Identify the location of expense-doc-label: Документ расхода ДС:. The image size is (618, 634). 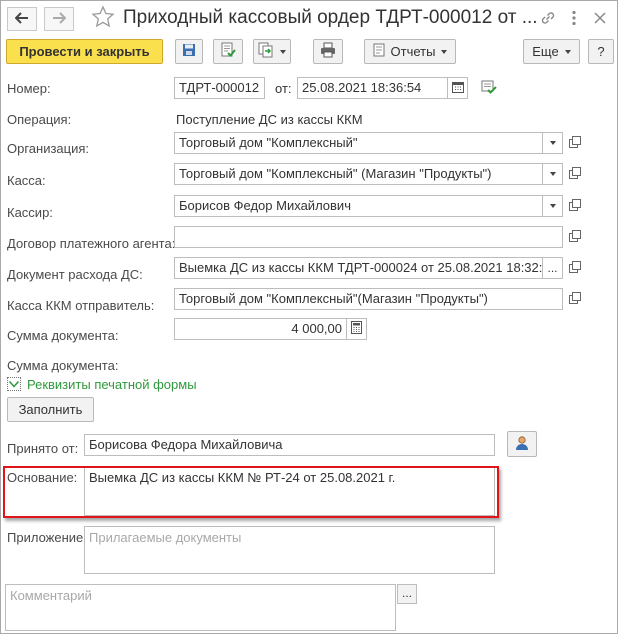
(75, 274).